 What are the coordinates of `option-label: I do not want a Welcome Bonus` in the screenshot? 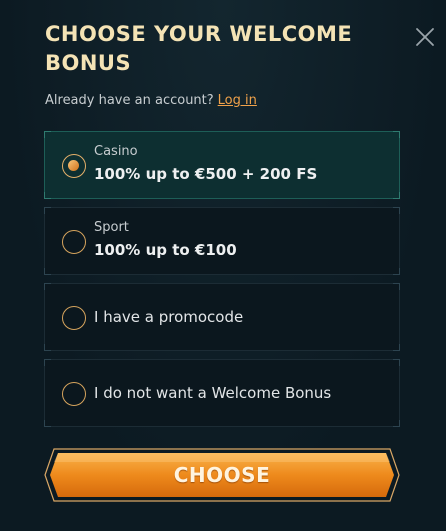 It's located at (213, 393).